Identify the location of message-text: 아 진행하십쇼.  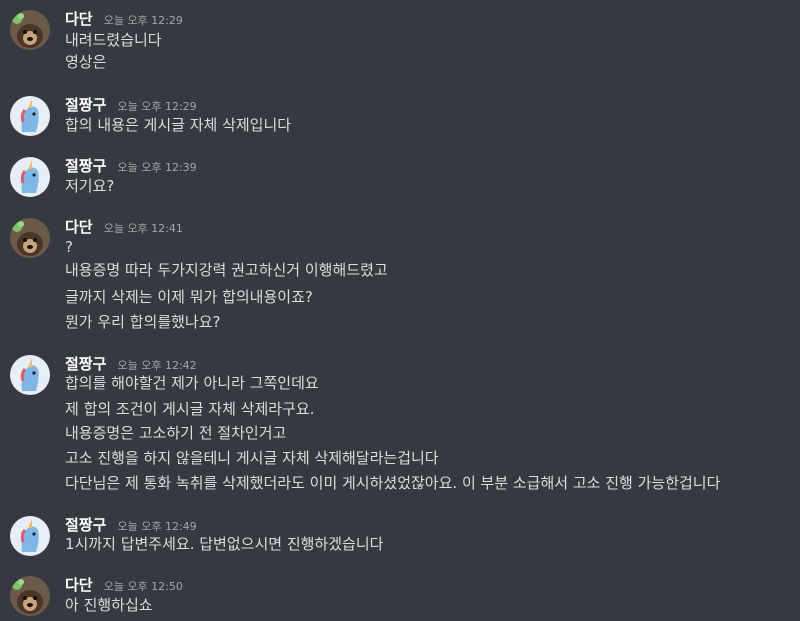
(109, 605).